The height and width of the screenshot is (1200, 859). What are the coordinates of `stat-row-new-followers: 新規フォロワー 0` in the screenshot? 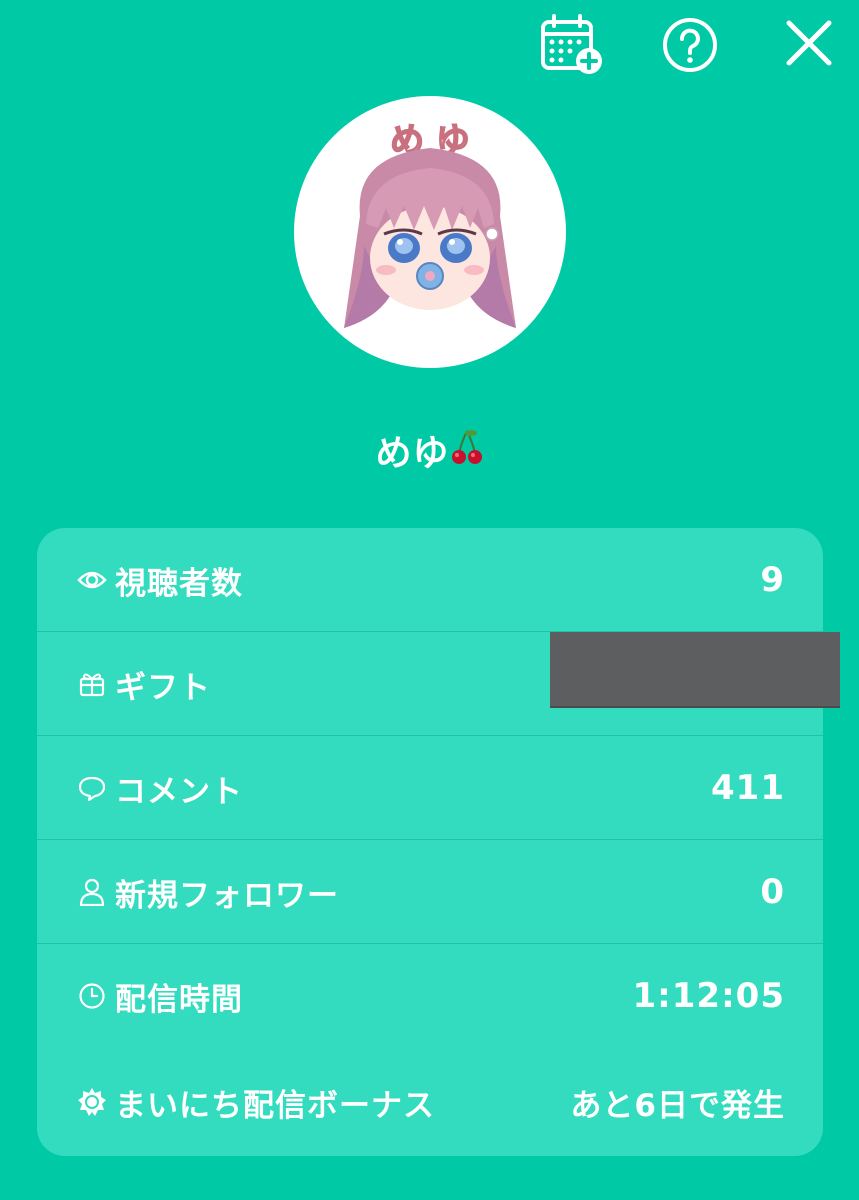 It's located at (430, 892).